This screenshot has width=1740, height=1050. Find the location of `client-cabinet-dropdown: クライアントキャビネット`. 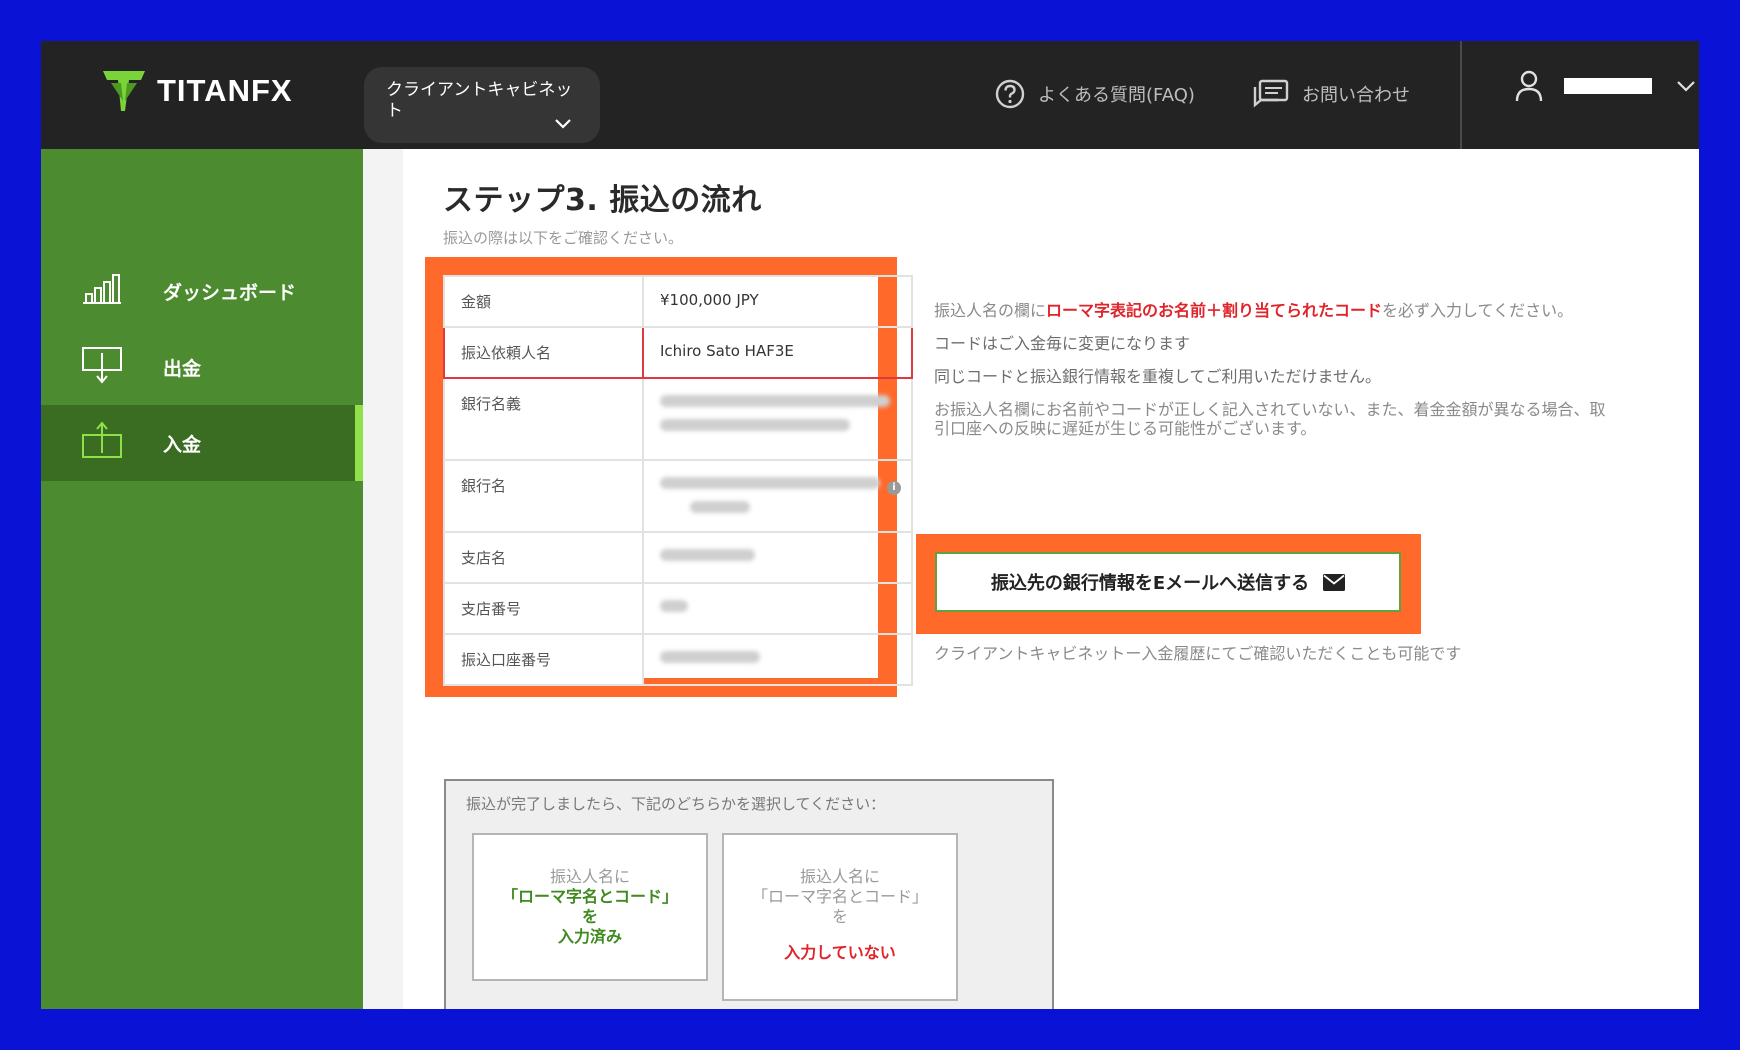

client-cabinet-dropdown: クライアントキャビネット is located at coordinates (482, 105).